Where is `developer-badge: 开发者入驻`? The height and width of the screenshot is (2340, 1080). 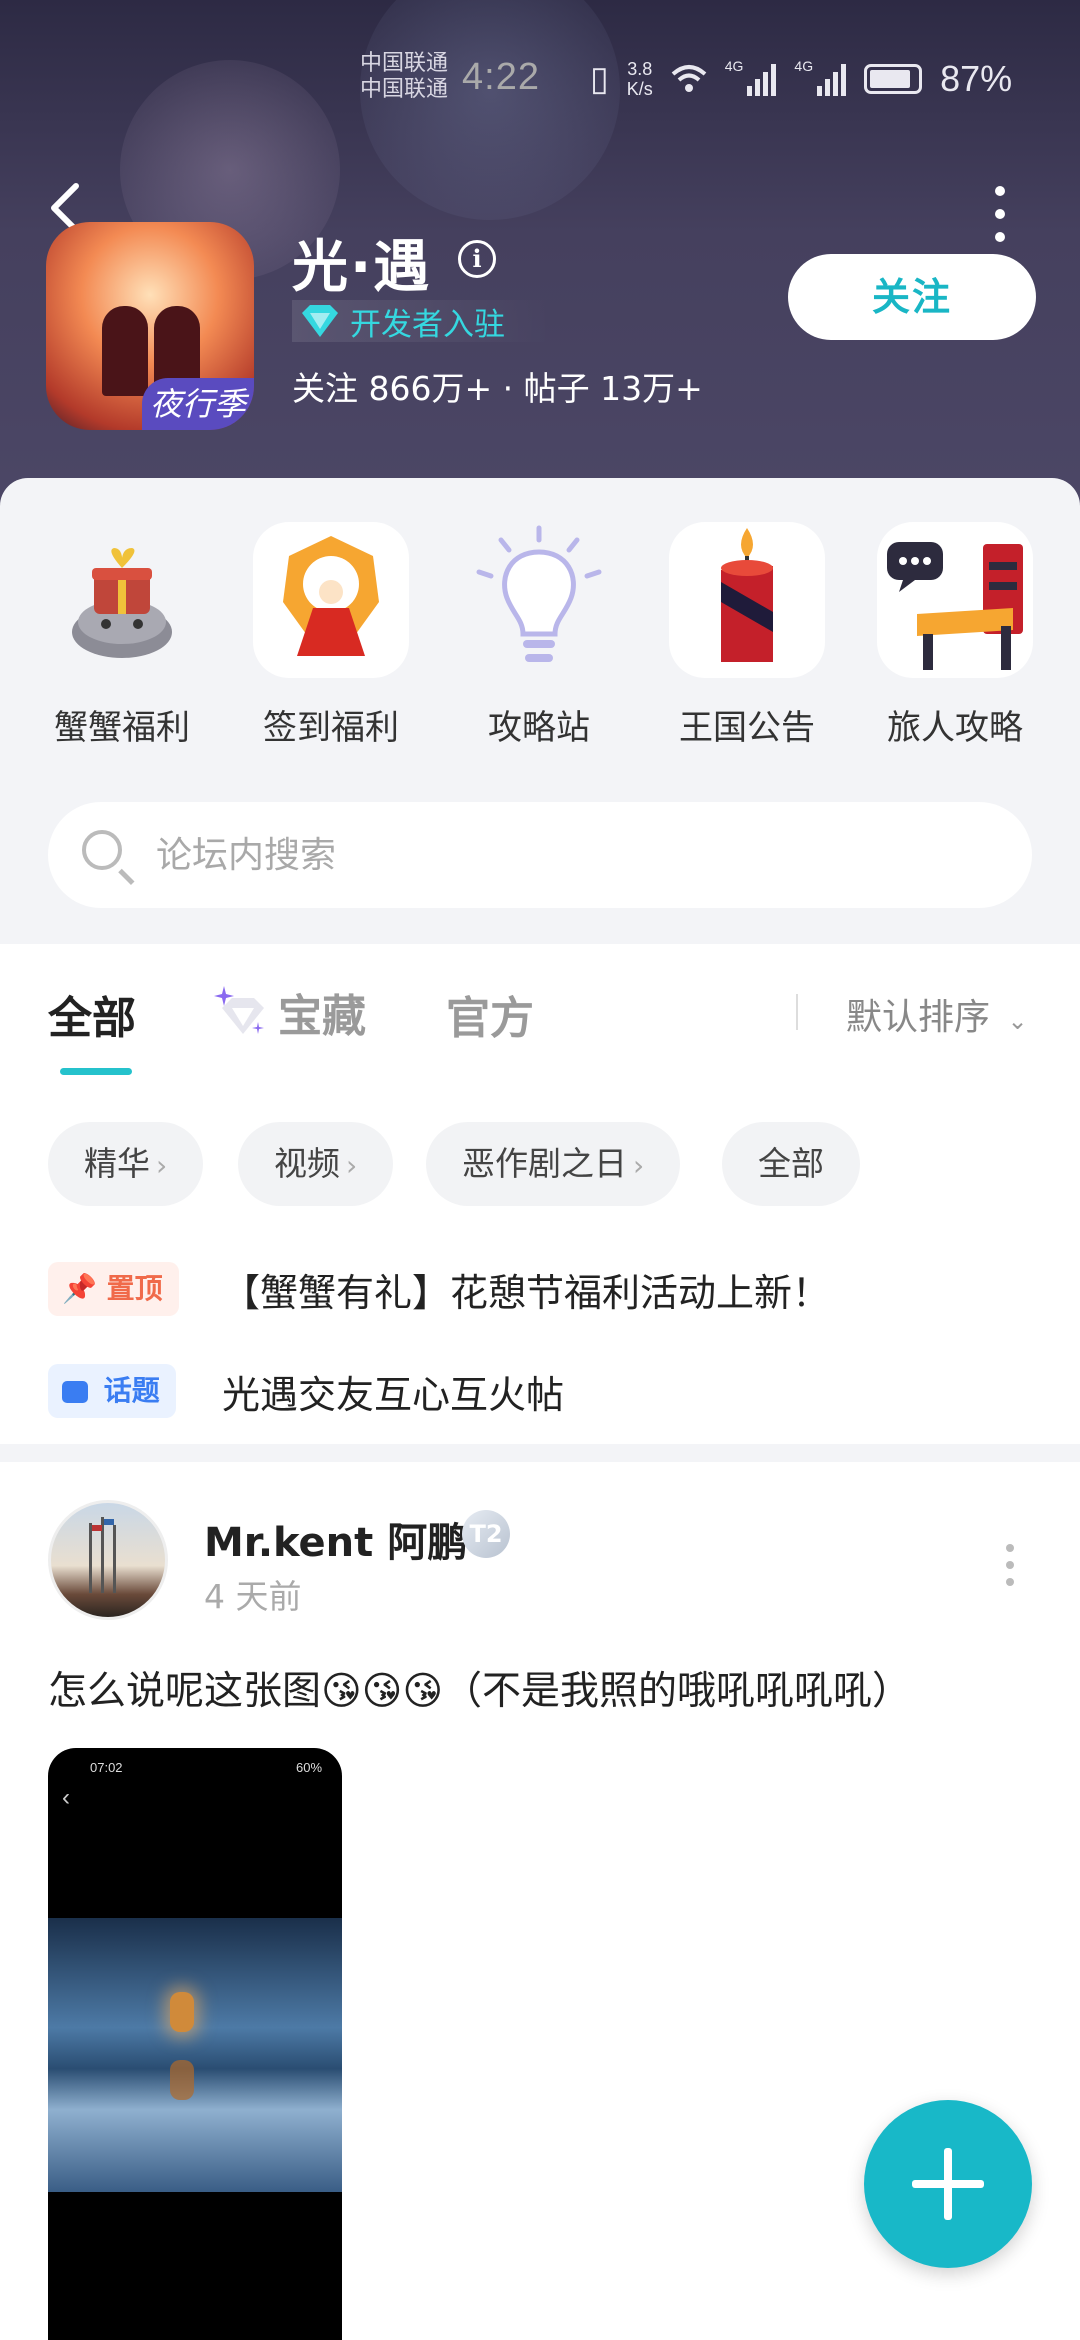
developer-badge: 开发者入驻 is located at coordinates (422, 321).